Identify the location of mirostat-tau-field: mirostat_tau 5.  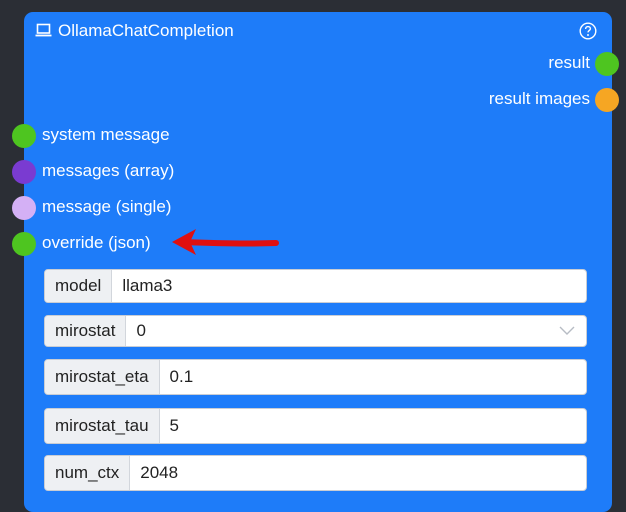
(315, 426).